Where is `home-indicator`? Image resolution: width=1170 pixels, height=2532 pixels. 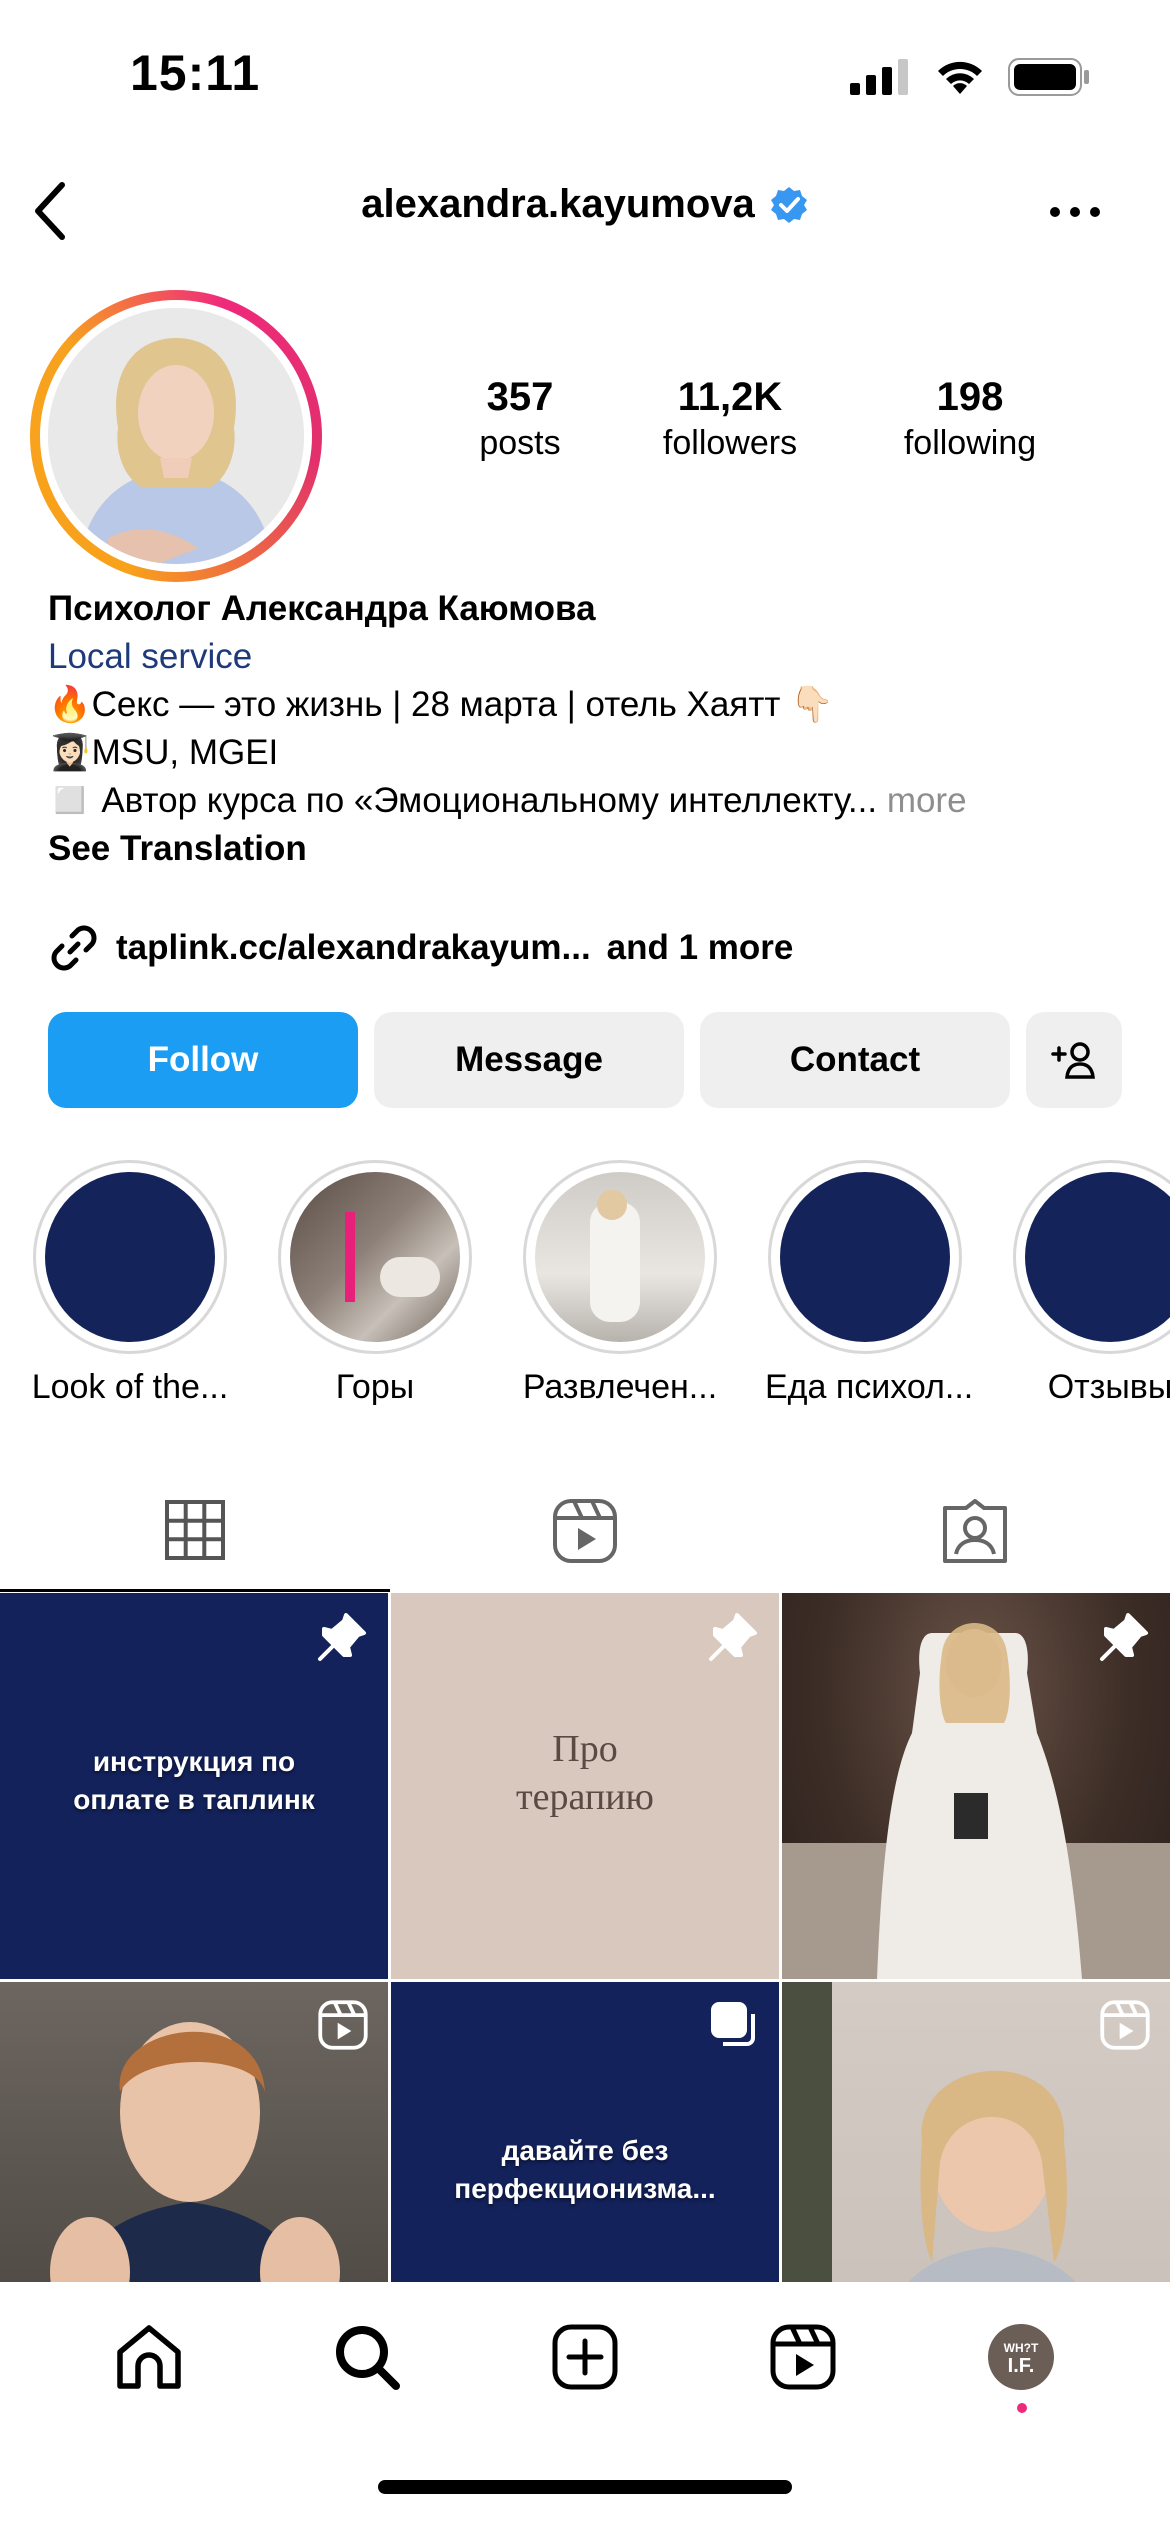
home-indicator is located at coordinates (585, 2487).